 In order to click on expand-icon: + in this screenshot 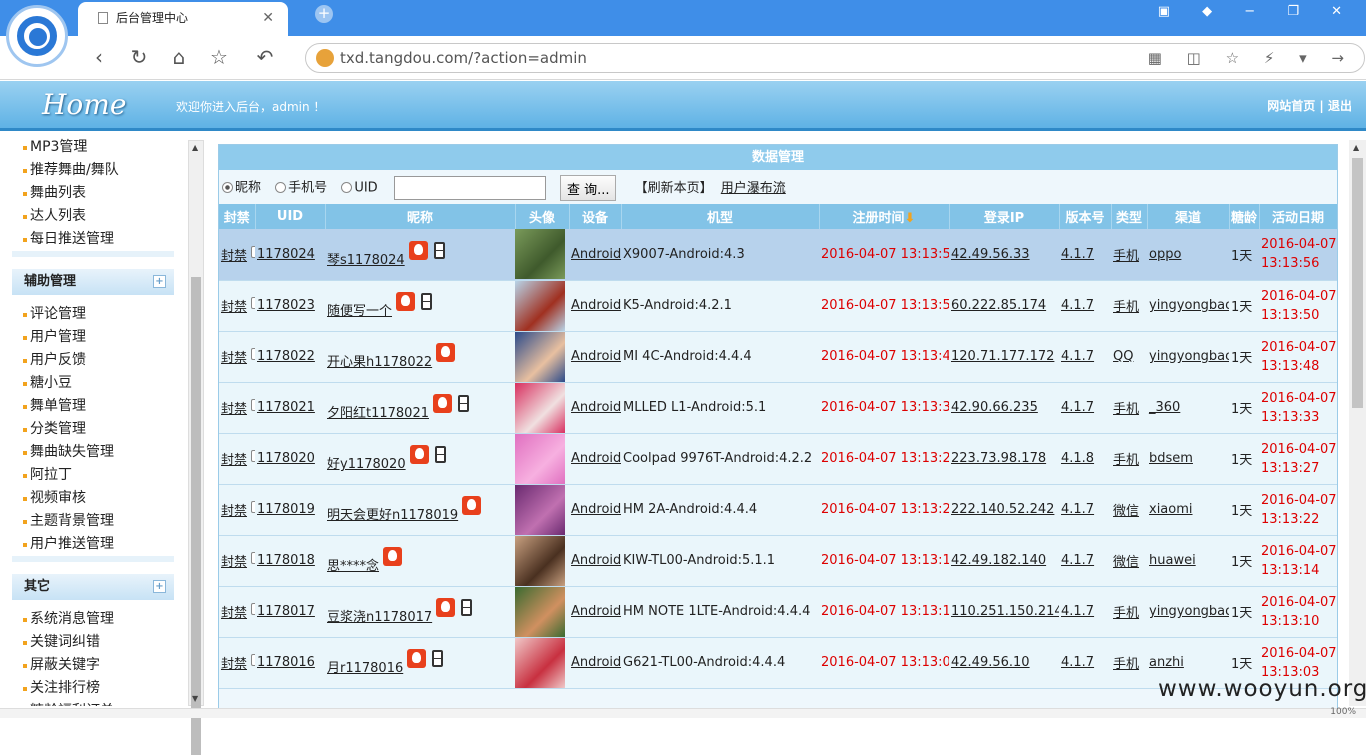, I will do `click(159, 281)`.